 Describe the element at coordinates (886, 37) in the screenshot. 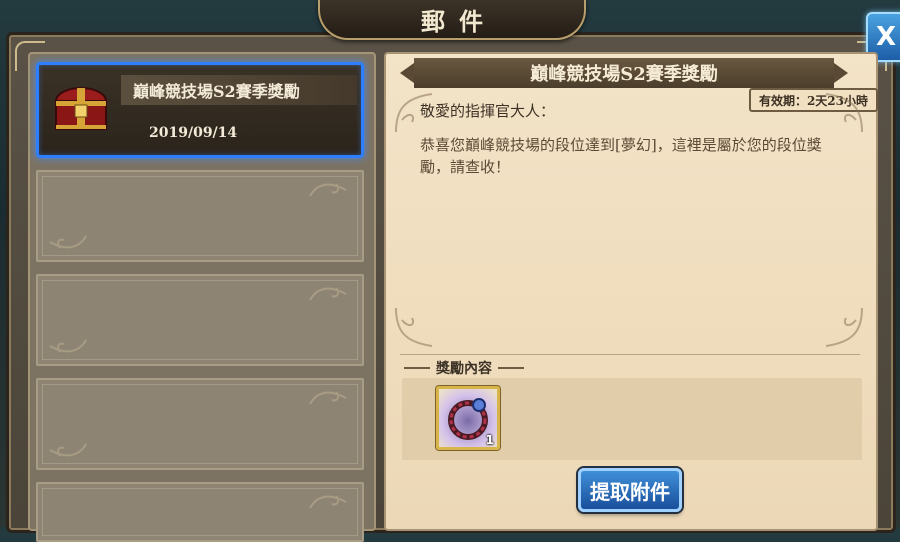

I see `close-icon: X` at that location.